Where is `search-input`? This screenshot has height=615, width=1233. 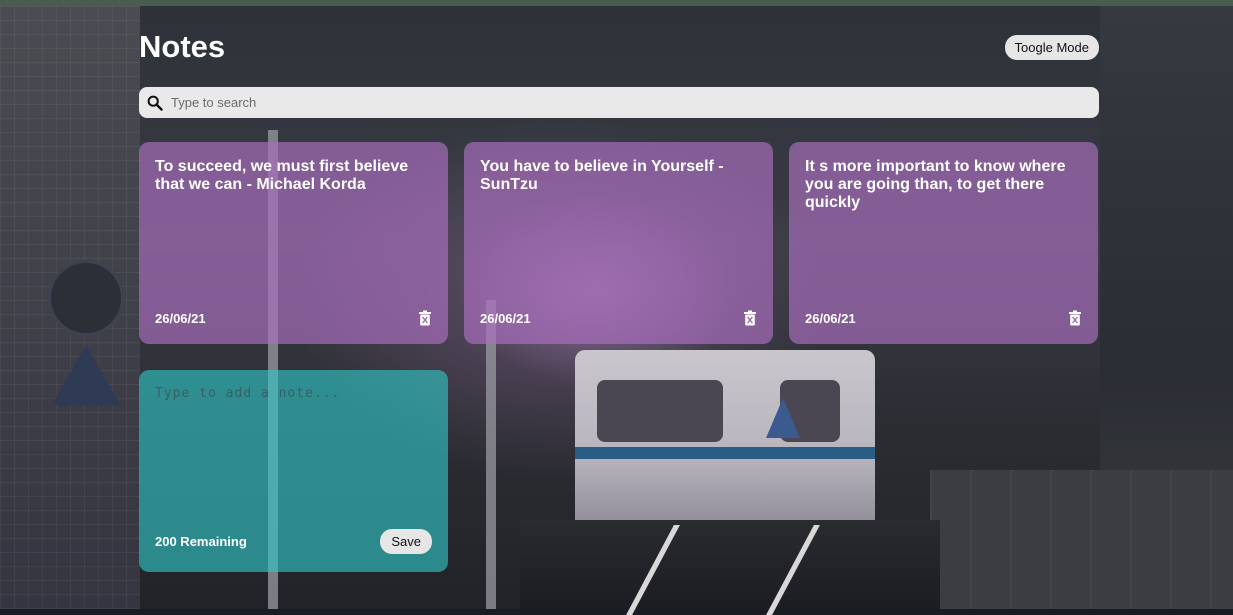 search-input is located at coordinates (621, 102).